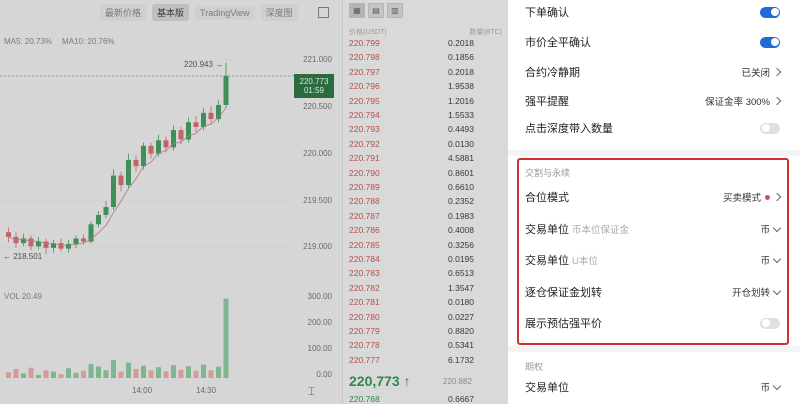 The width and height of the screenshot is (800, 404). What do you see at coordinates (319, 296) in the screenshot?
I see `volume-tick: 300.00` at bounding box center [319, 296].